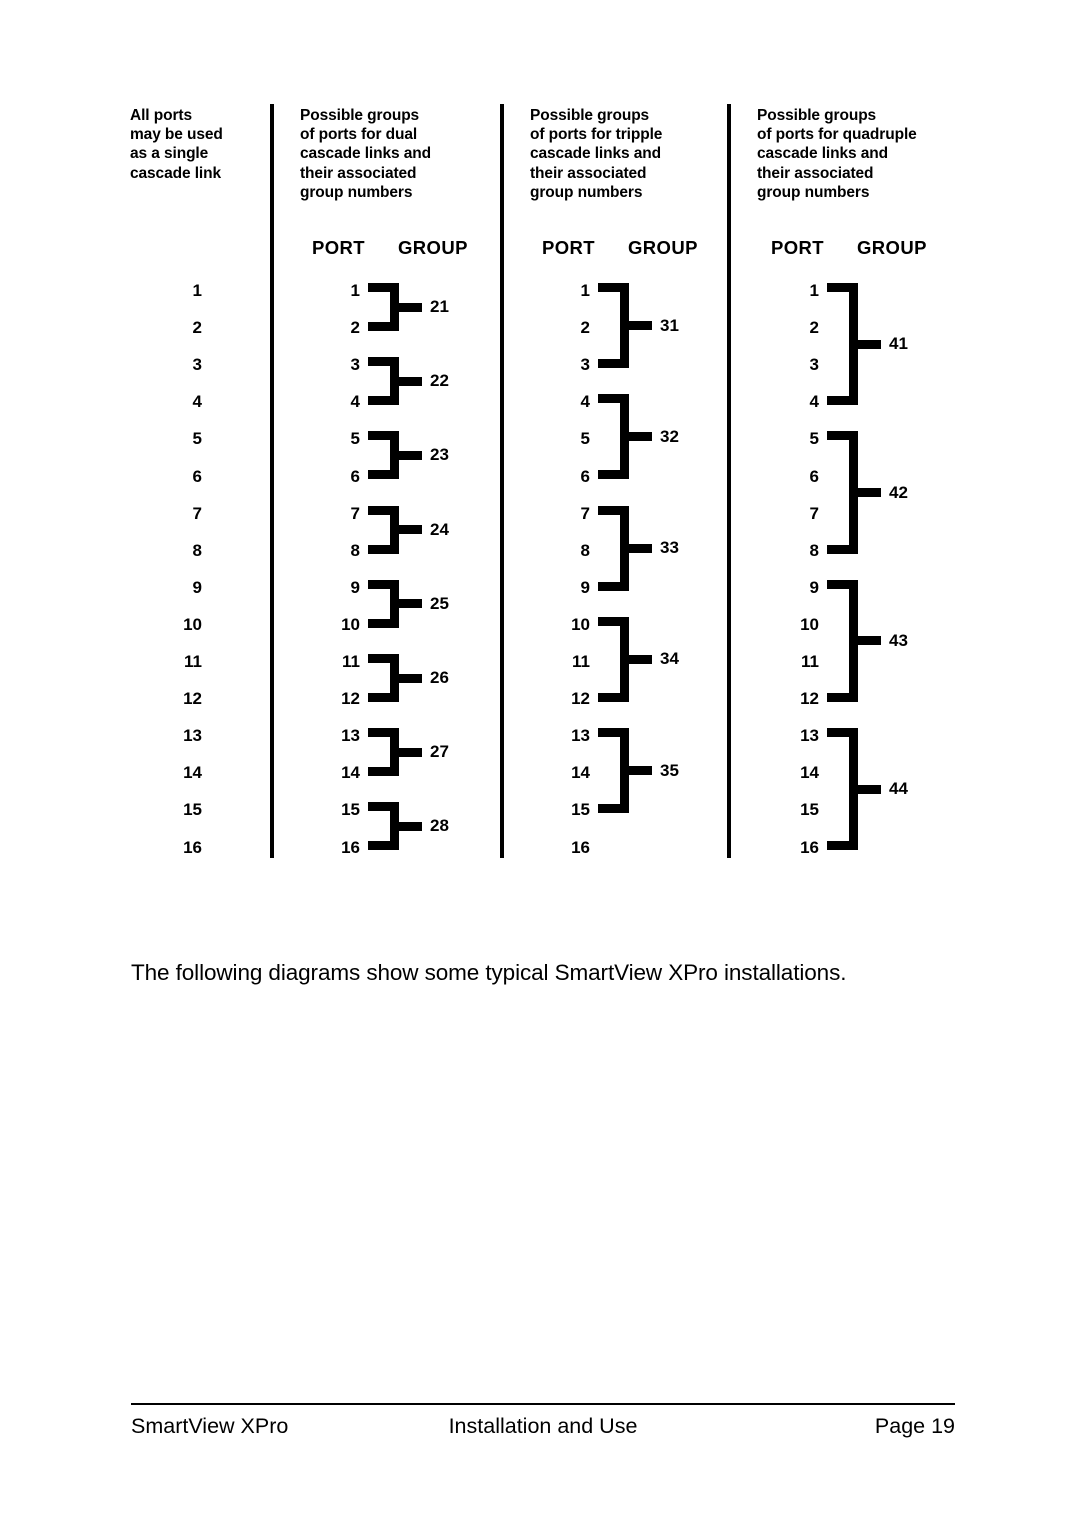  I want to click on group-number: 22, so click(439, 381).